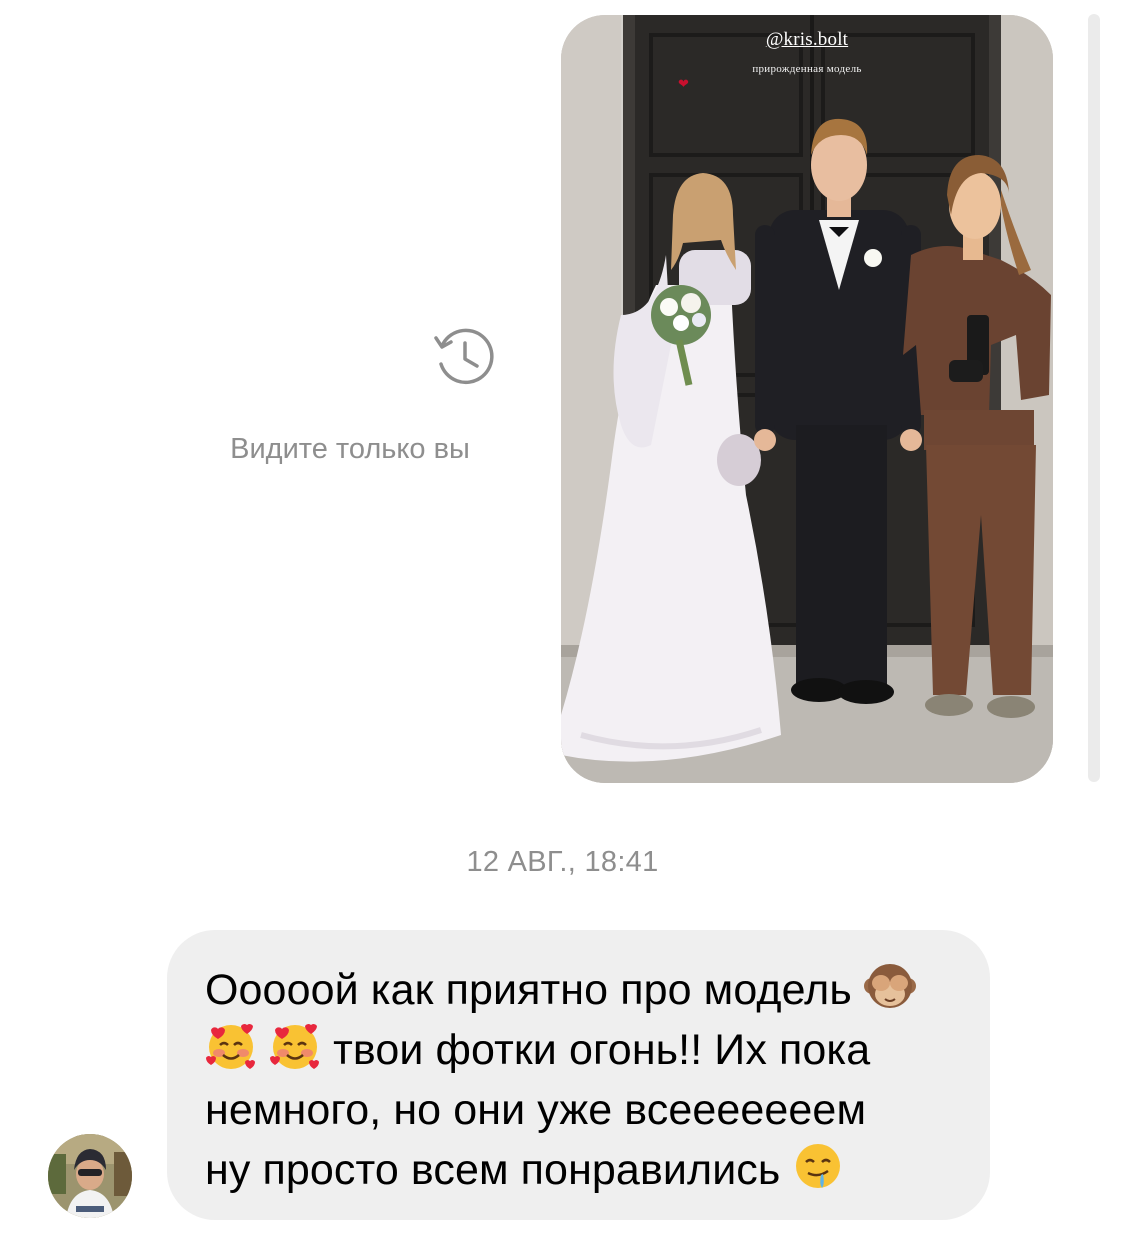 This screenshot has width=1125, height=1249. I want to click on scroll-indicator, so click(1094, 398).